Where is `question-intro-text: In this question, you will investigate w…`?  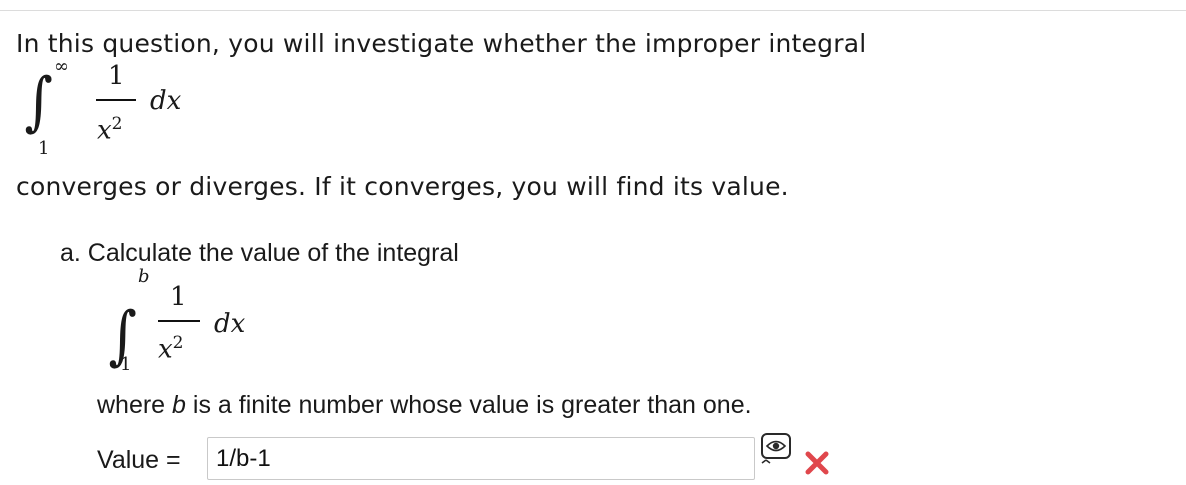 question-intro-text: In this question, you will investigate w… is located at coordinates (441, 43).